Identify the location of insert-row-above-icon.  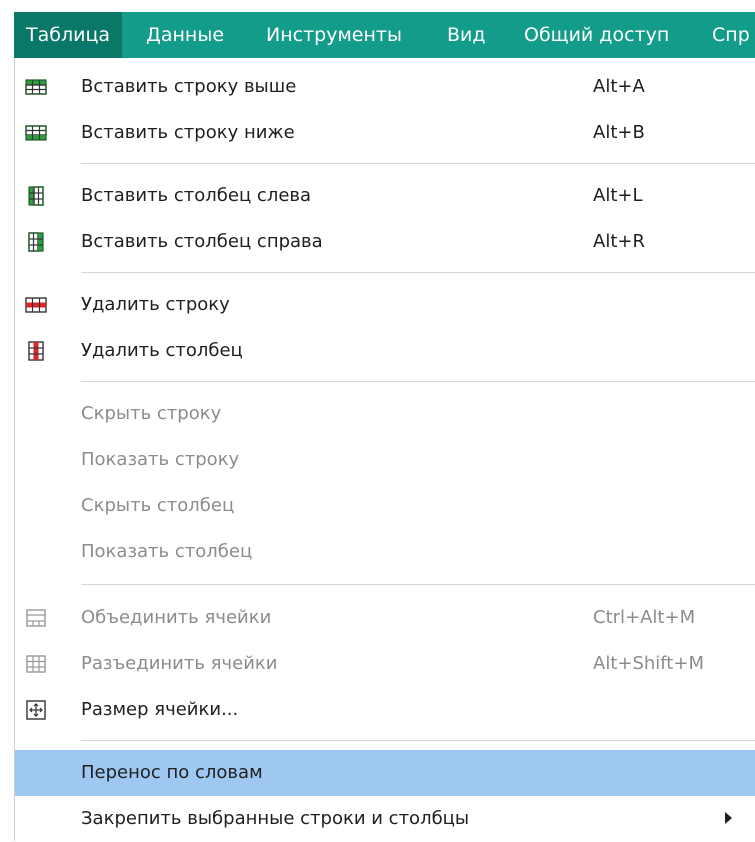
(36, 87).